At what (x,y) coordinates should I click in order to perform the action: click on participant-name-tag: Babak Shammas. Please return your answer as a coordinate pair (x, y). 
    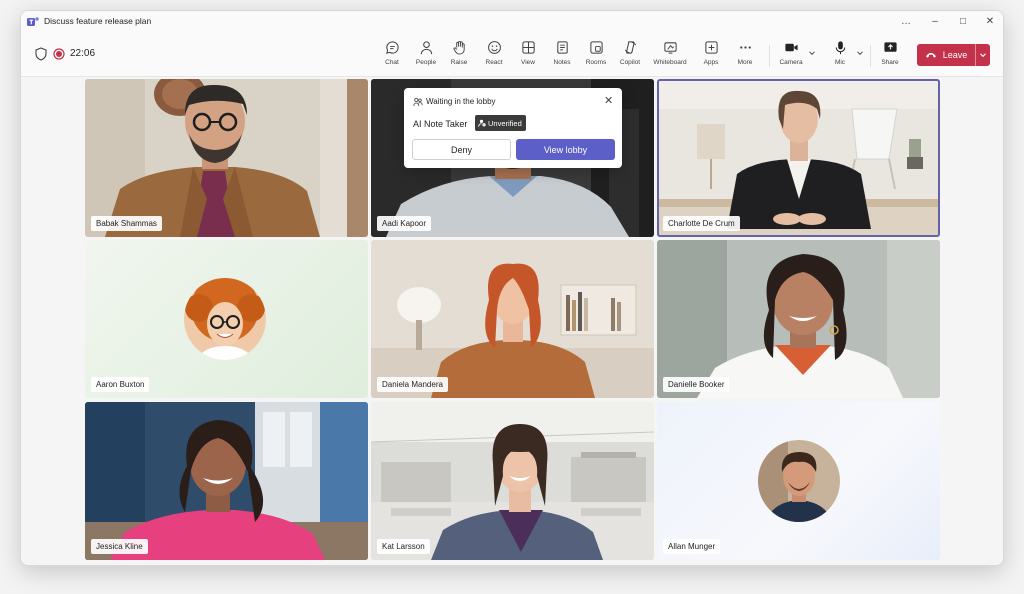
    Looking at the image, I should click on (126, 223).